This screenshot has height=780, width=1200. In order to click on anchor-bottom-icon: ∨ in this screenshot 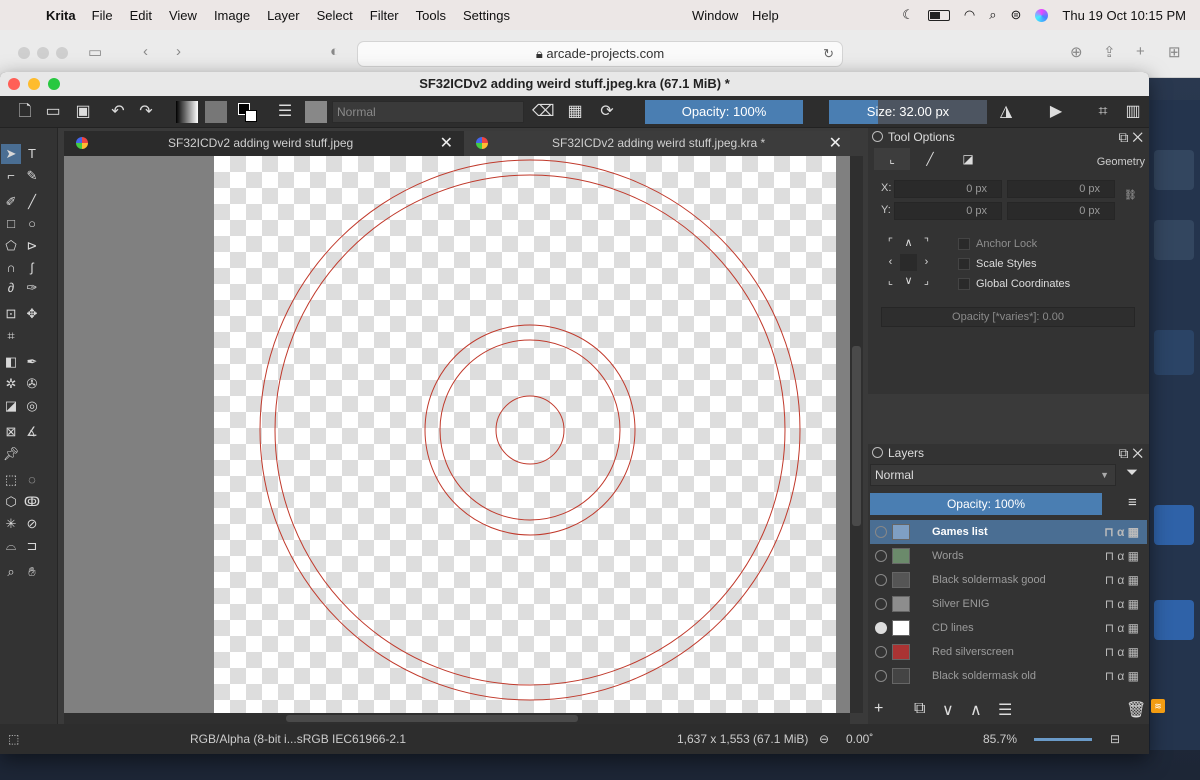, I will do `click(908, 281)`.